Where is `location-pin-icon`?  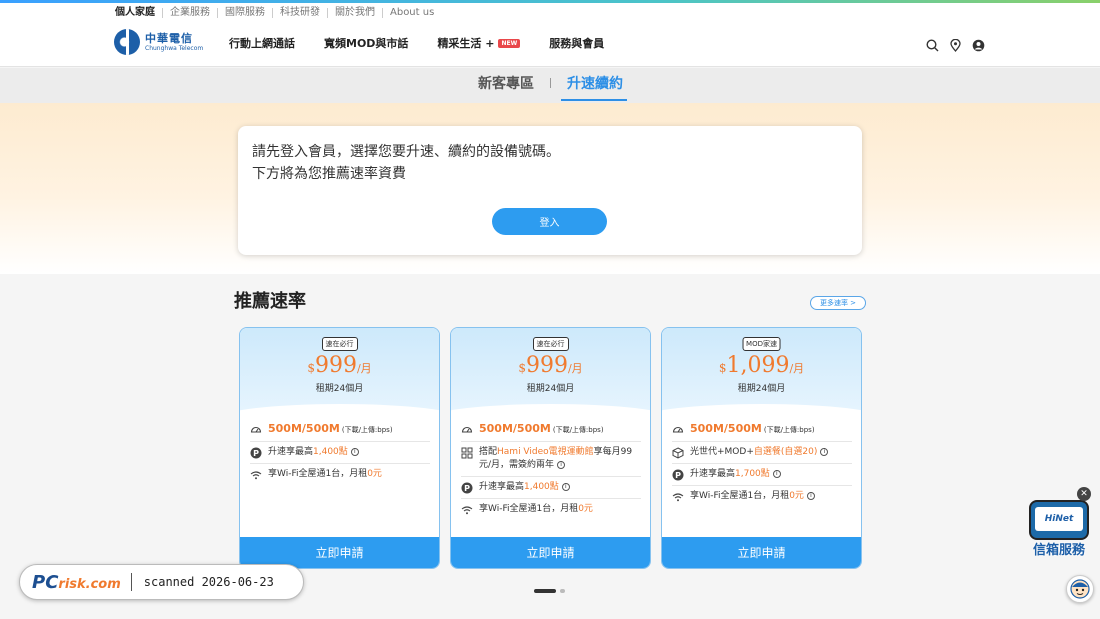 location-pin-icon is located at coordinates (955, 45).